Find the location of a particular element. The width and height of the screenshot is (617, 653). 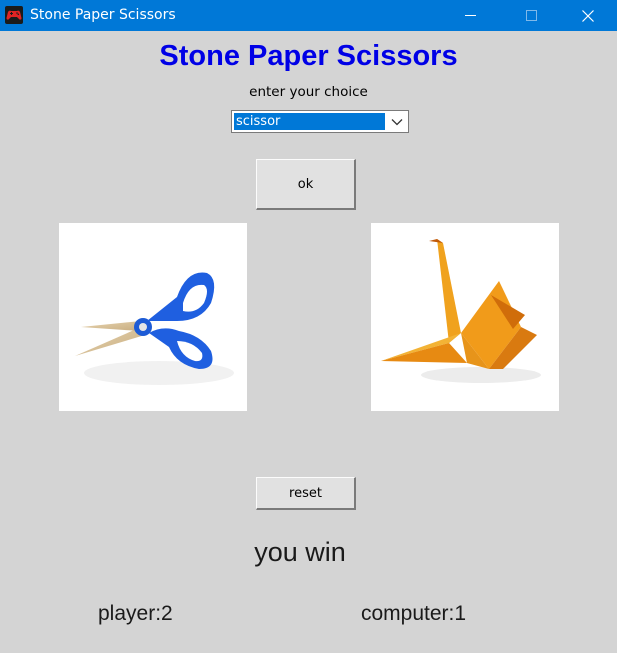

scissors-image is located at coordinates (154, 328).